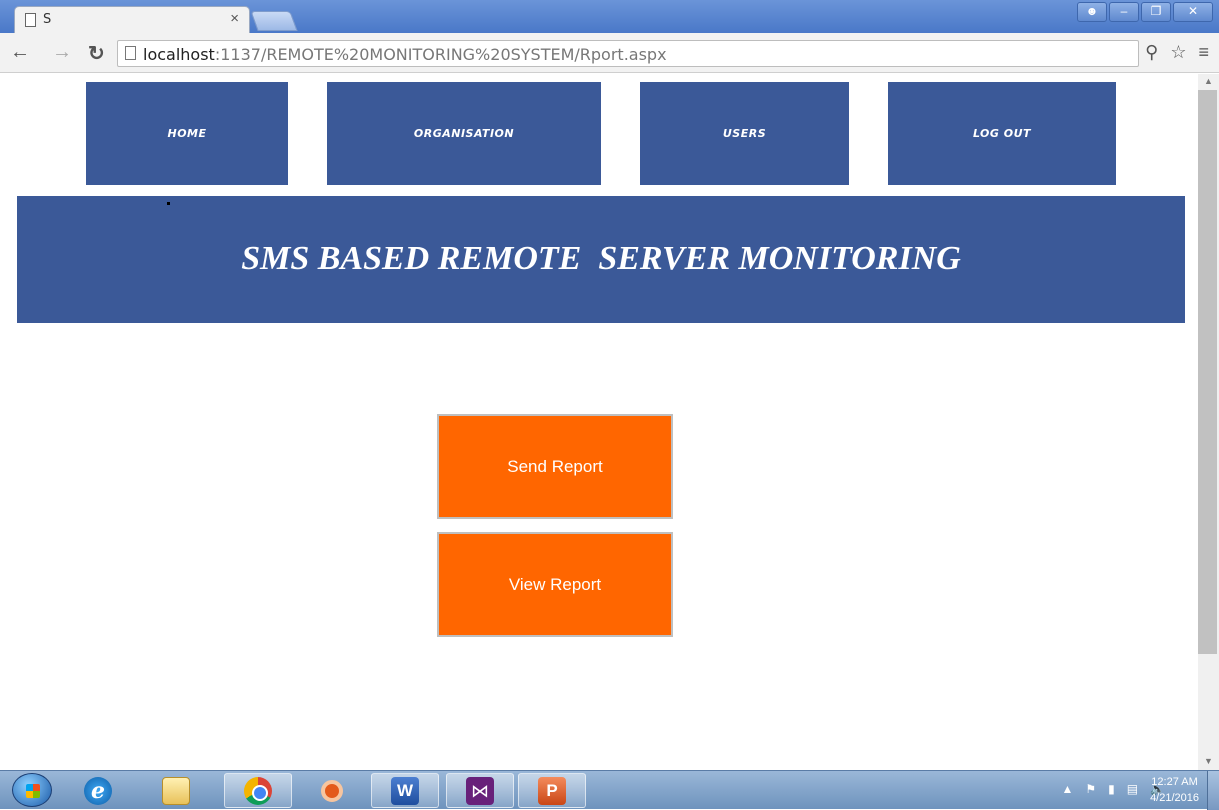 This screenshot has height=810, width=1219. Describe the element at coordinates (96, 53) in the screenshot. I see `reload-icon: ↻` at that location.